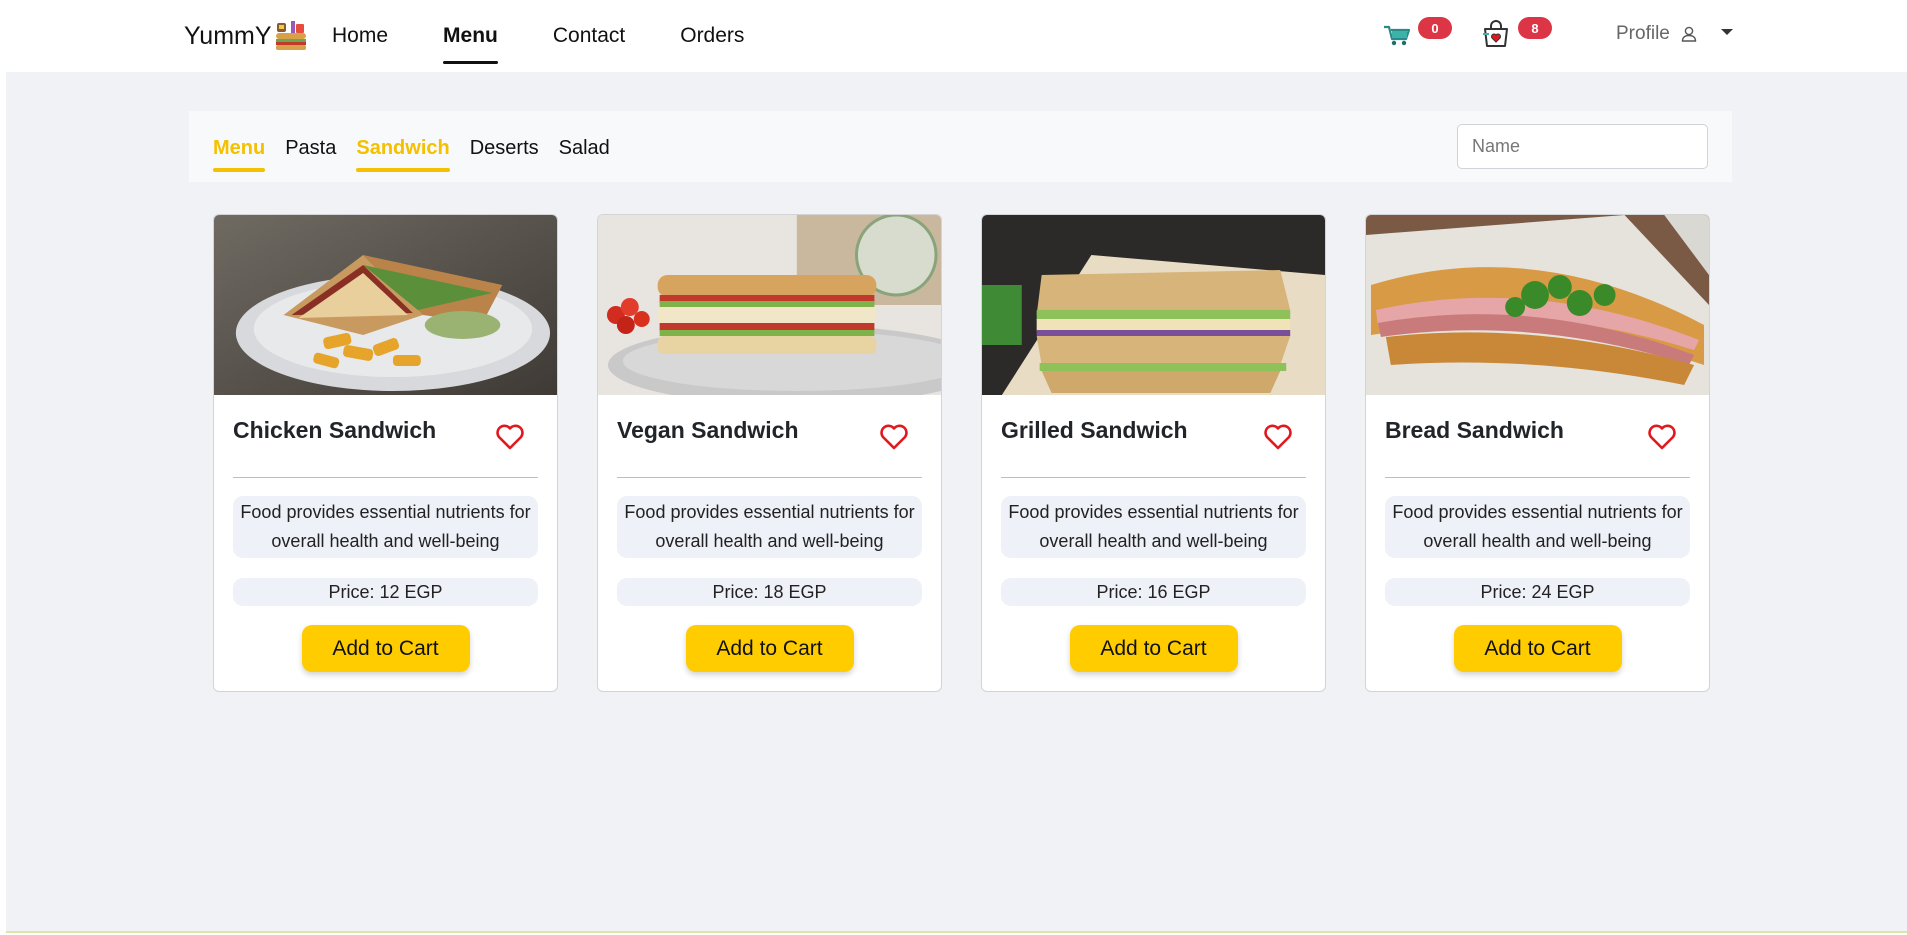 The width and height of the screenshot is (1907, 935). Describe the element at coordinates (1094, 430) in the screenshot. I see `product-title: Grilled Sandwich` at that location.